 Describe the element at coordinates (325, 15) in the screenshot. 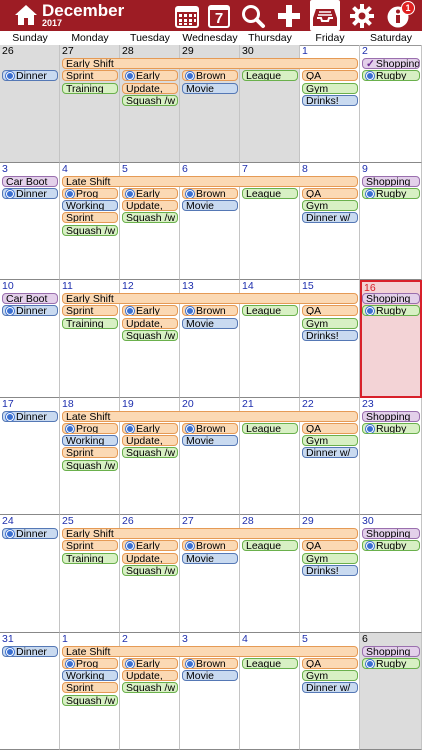

I see `inbox-button` at that location.